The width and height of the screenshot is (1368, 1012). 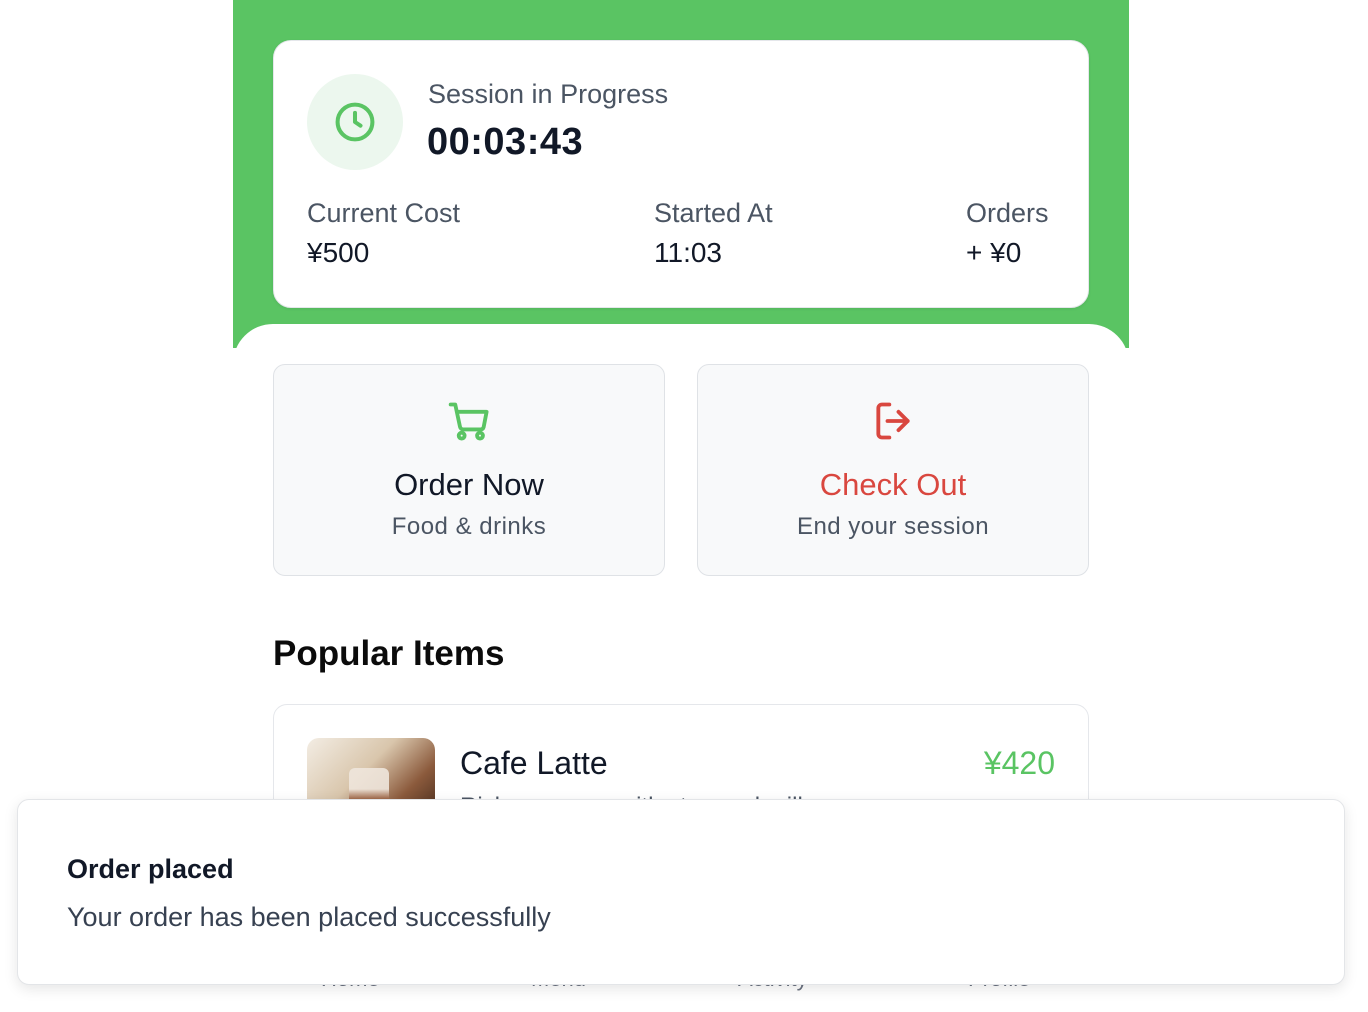 I want to click on check-out-button: Check Out End your session, so click(x=893, y=470).